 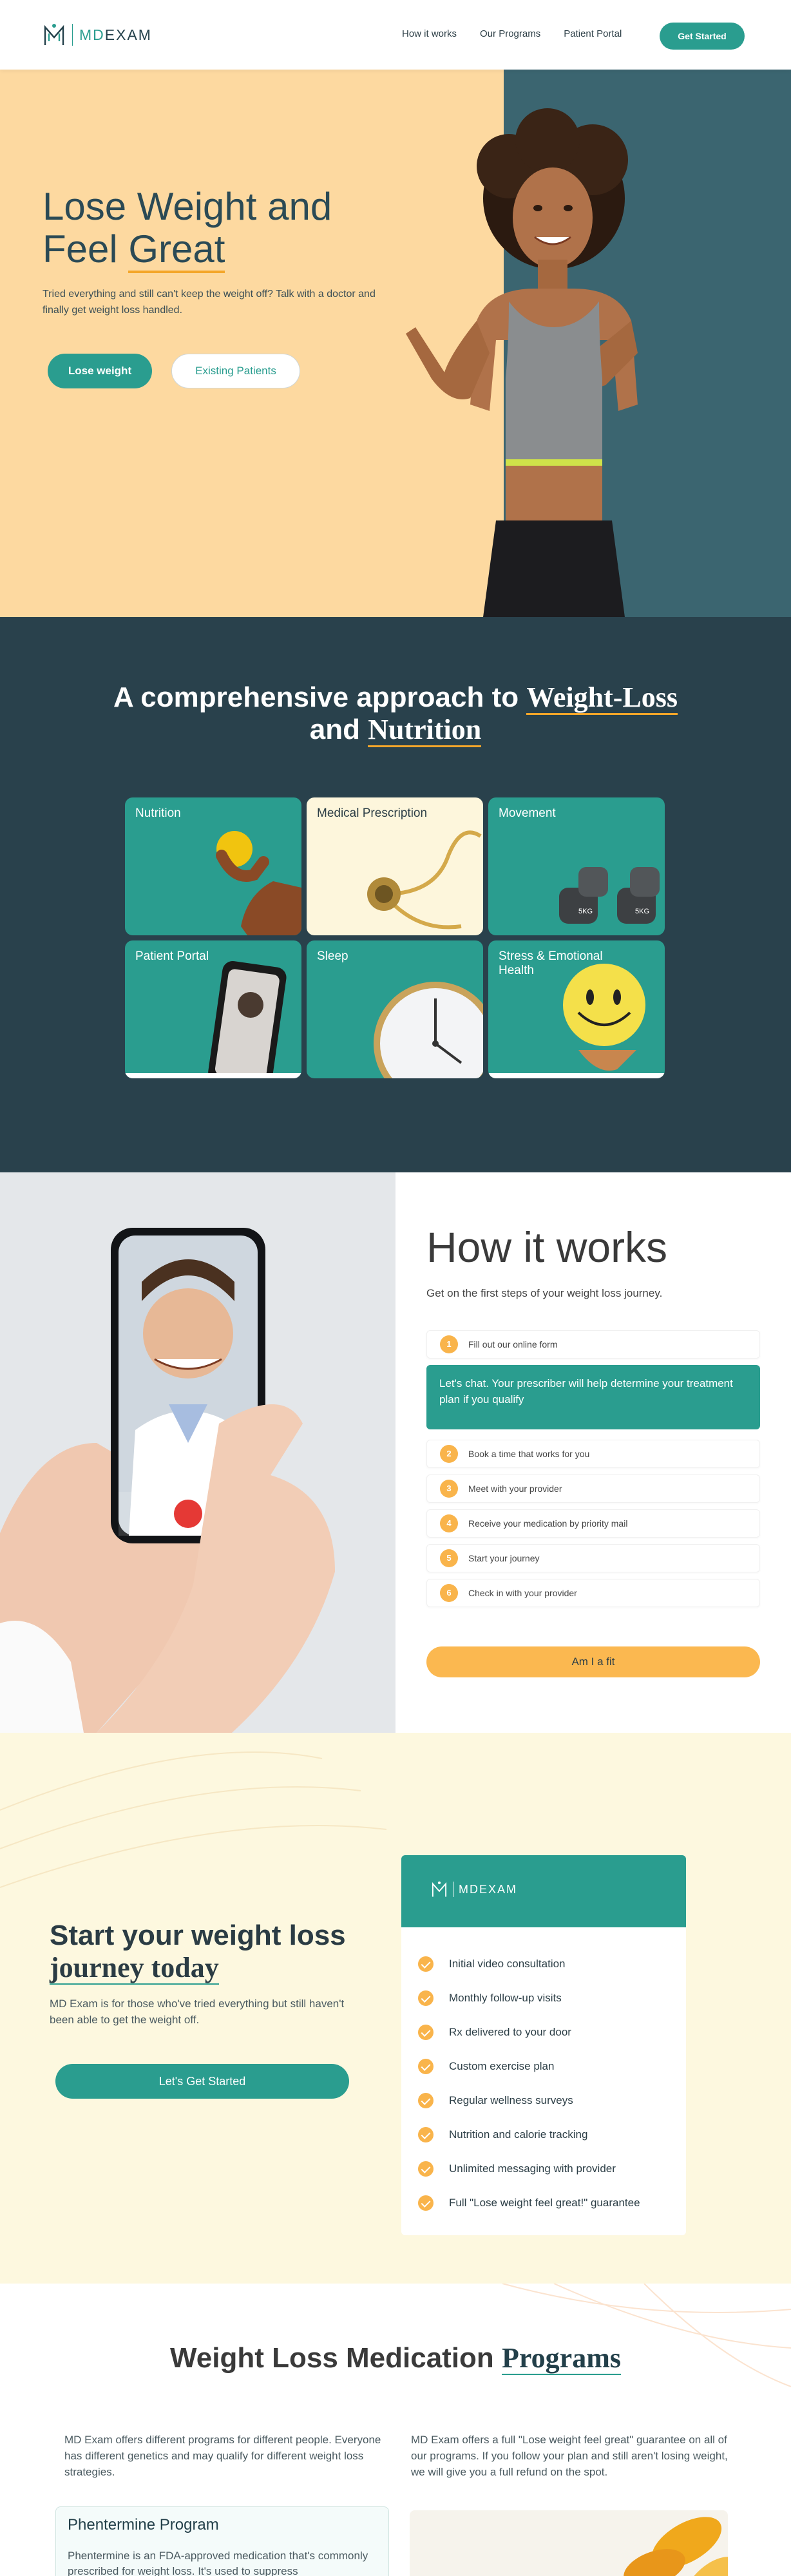 I want to click on brand-logo: MDEXAM, so click(x=97, y=35).